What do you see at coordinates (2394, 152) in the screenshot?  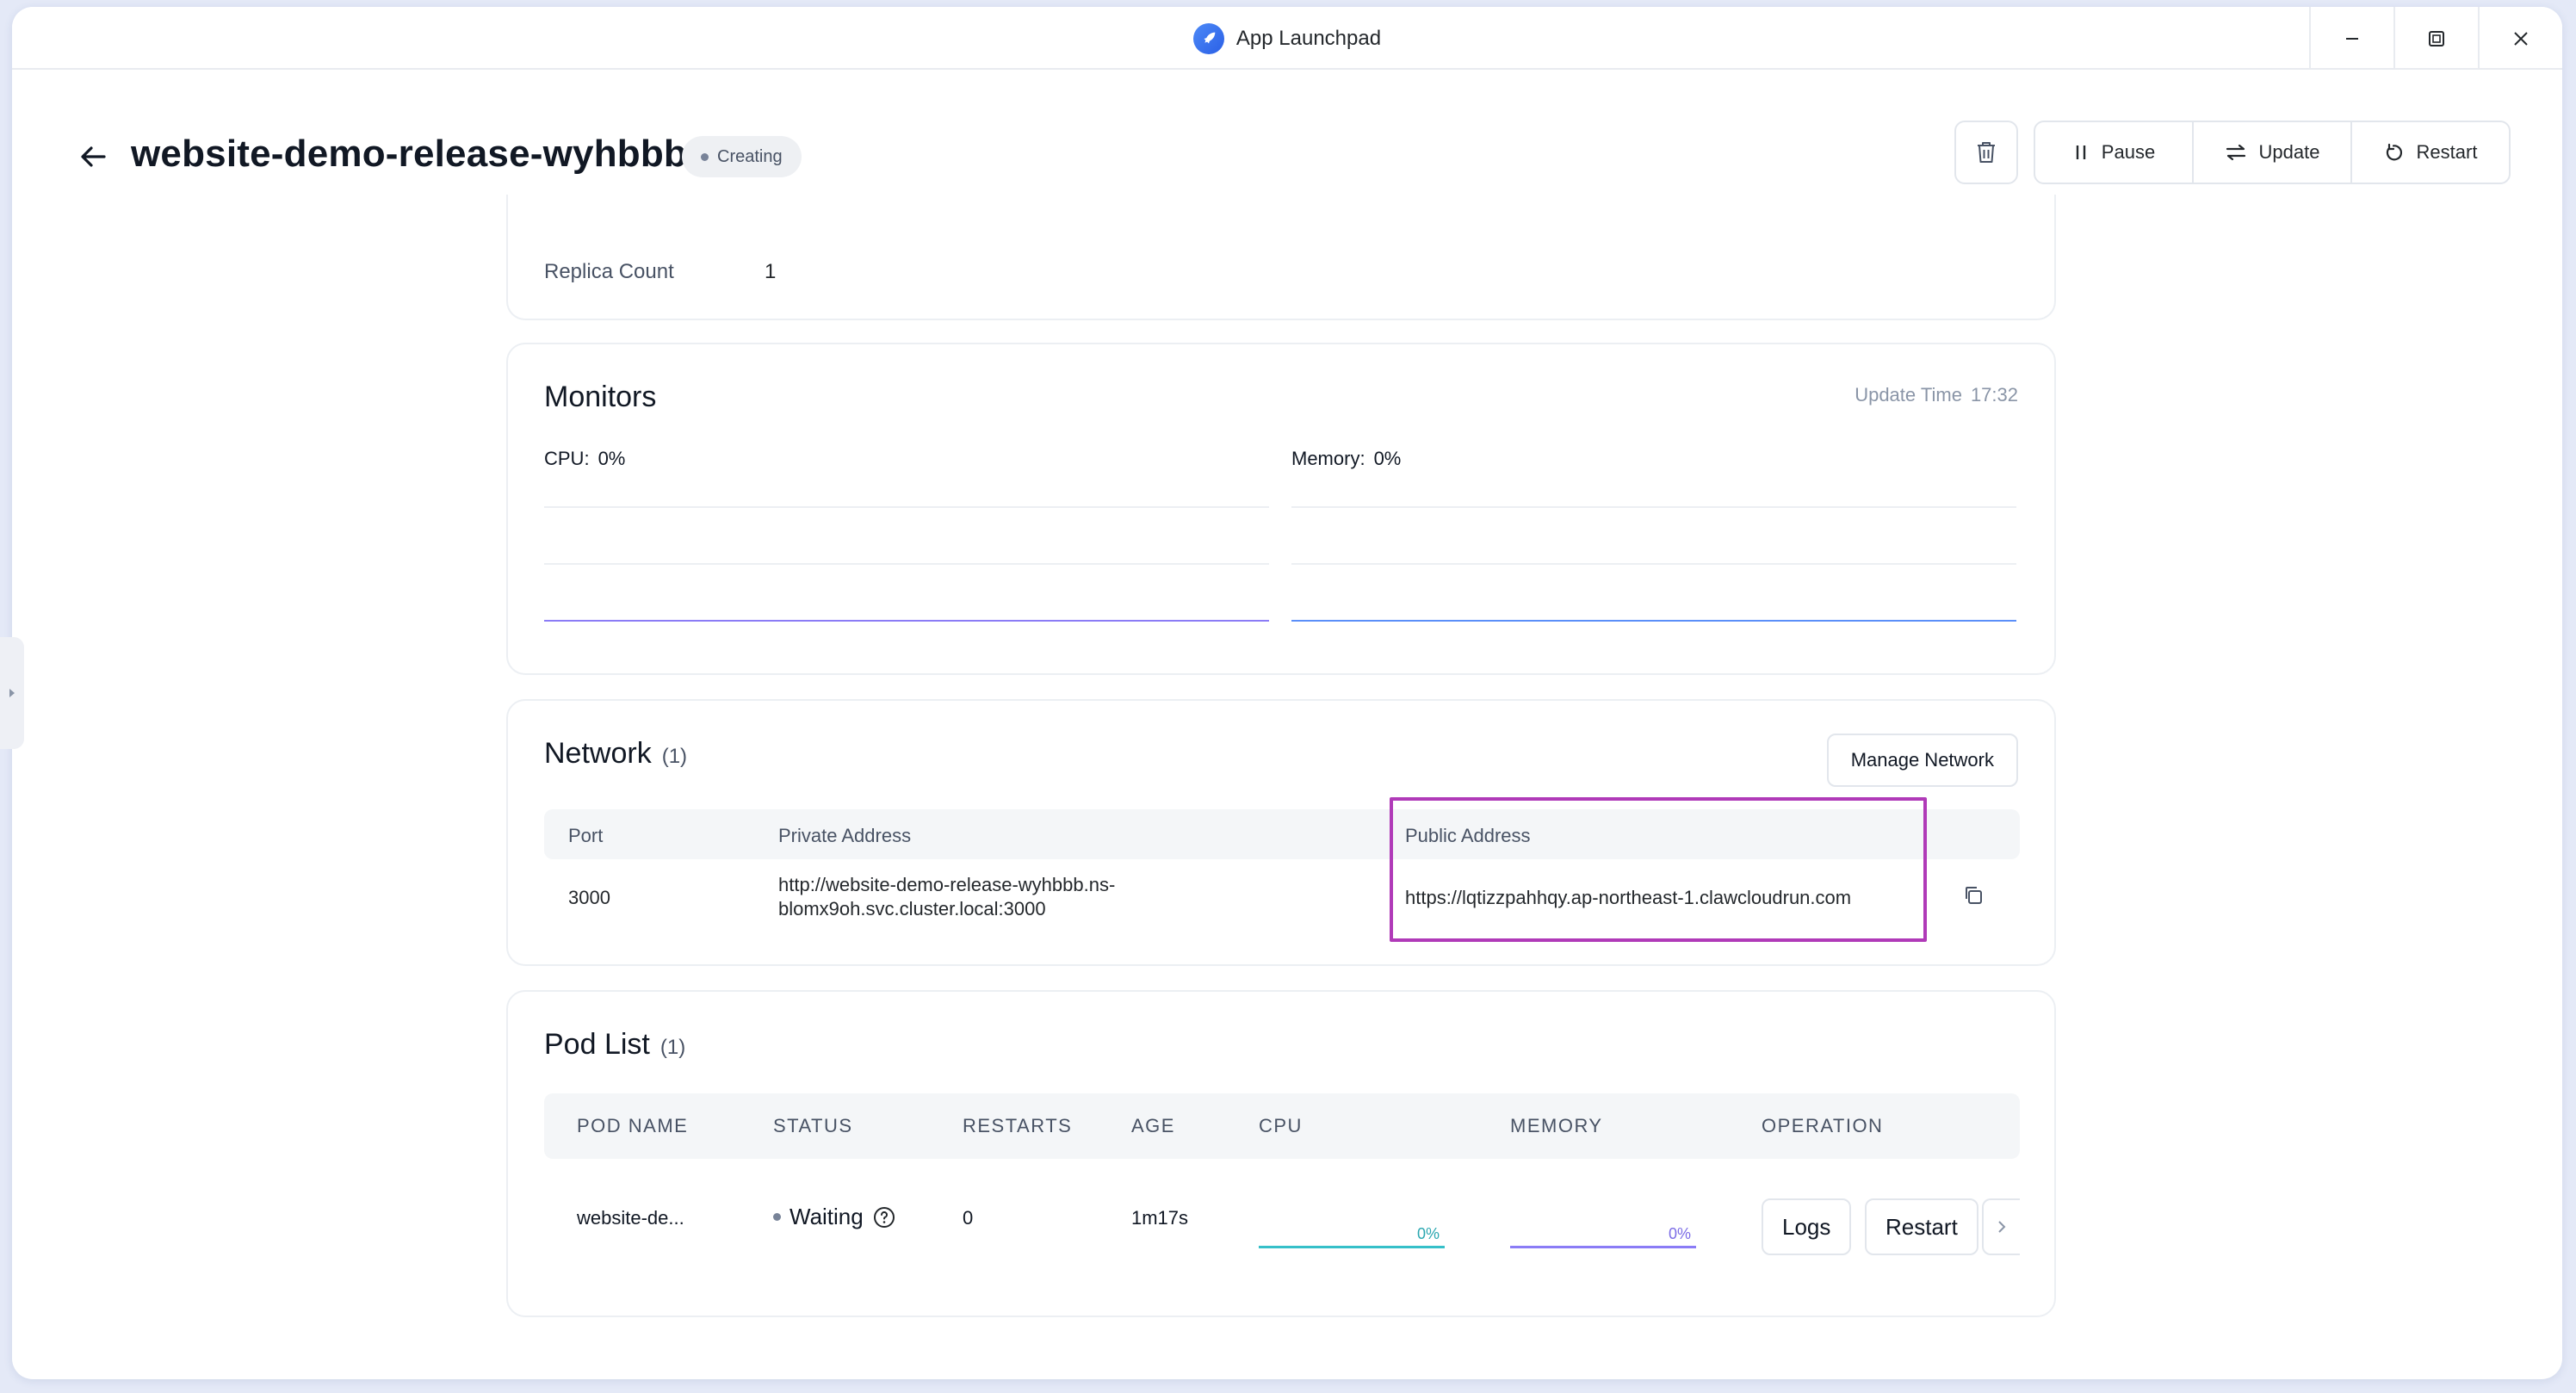 I see `restart-icon` at bounding box center [2394, 152].